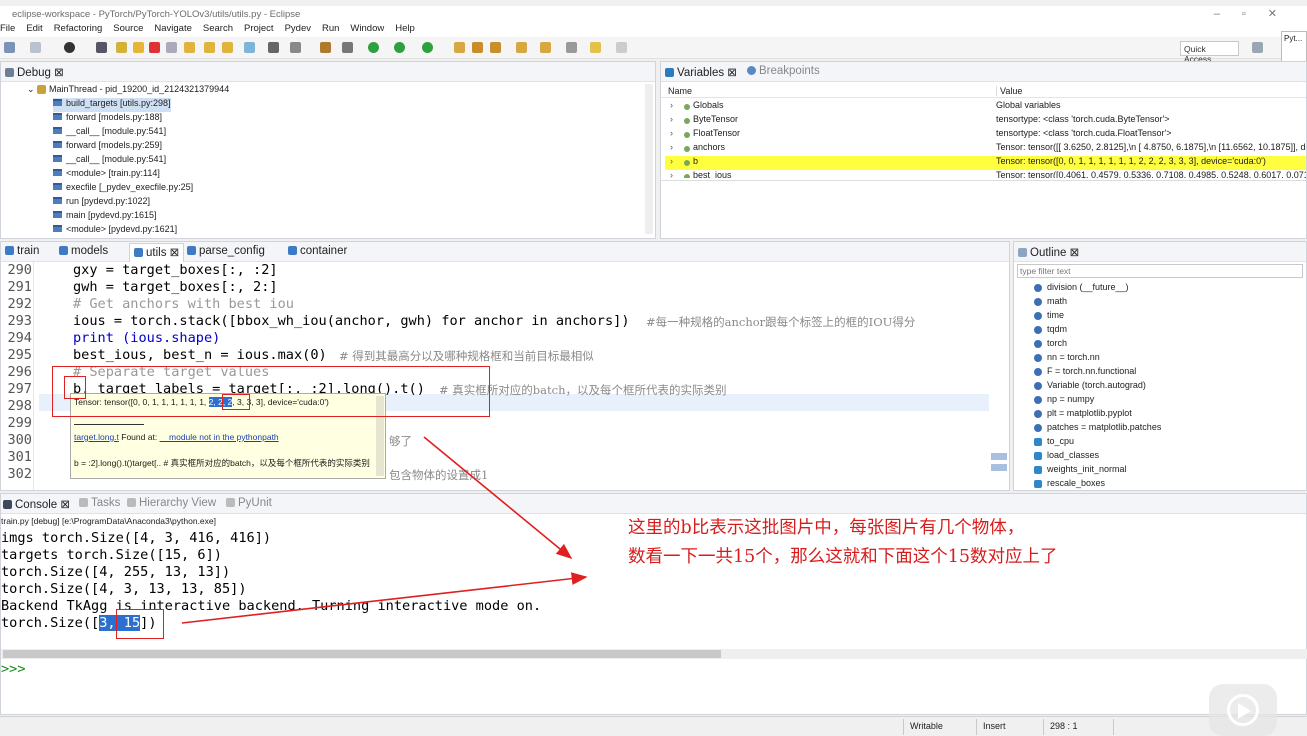  I want to click on annotation-arrows, so click(384, 530).